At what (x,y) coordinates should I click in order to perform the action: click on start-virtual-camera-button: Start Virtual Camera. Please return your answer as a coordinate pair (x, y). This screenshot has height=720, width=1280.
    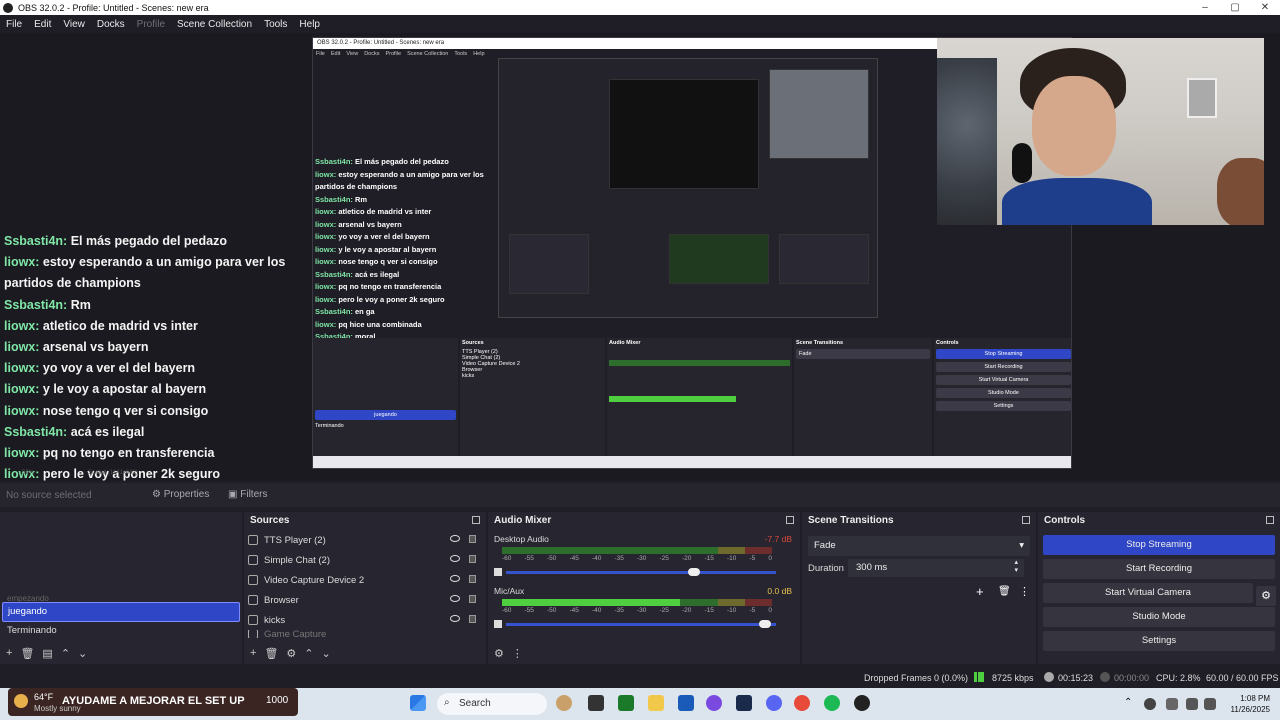
    Looking at the image, I should click on (1148, 593).